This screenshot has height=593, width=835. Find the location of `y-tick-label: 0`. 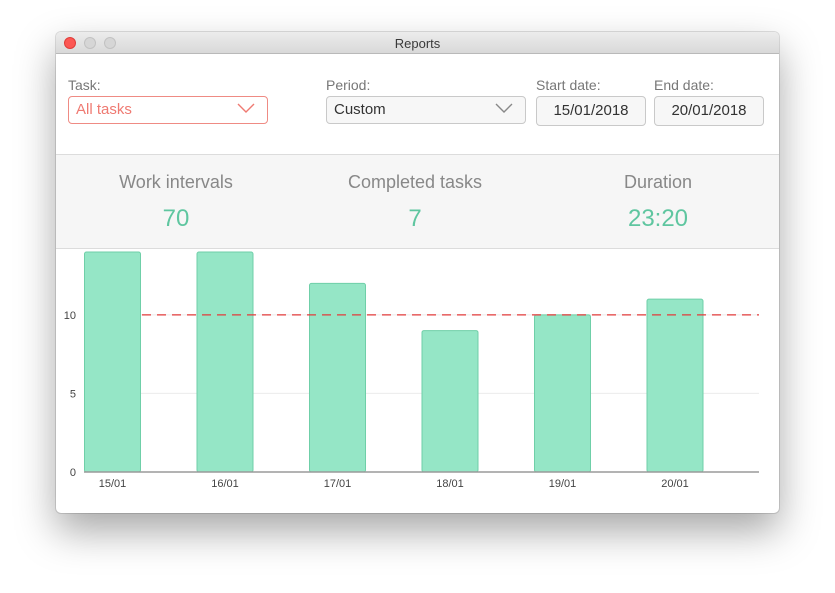

y-tick-label: 0 is located at coordinates (73, 473).